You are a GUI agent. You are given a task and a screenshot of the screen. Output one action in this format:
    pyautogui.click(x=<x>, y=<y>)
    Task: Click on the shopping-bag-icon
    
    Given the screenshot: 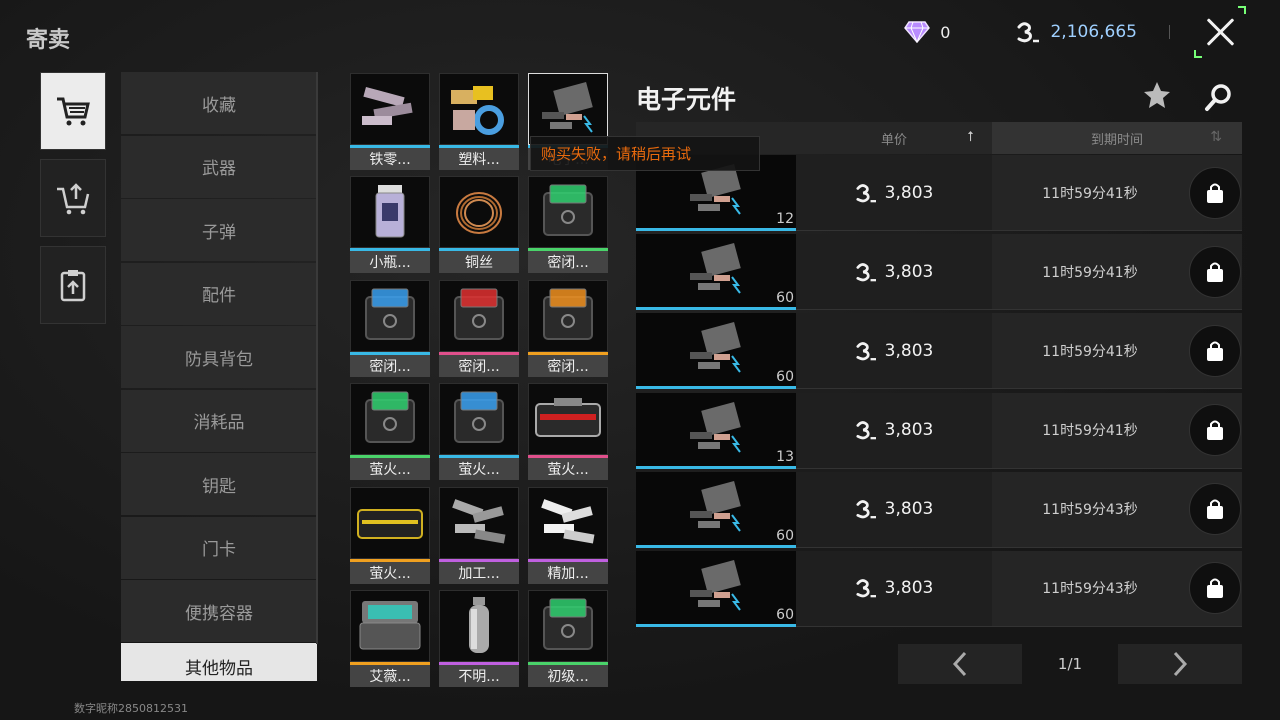 What is the action you would take?
    pyautogui.click(x=1215, y=193)
    